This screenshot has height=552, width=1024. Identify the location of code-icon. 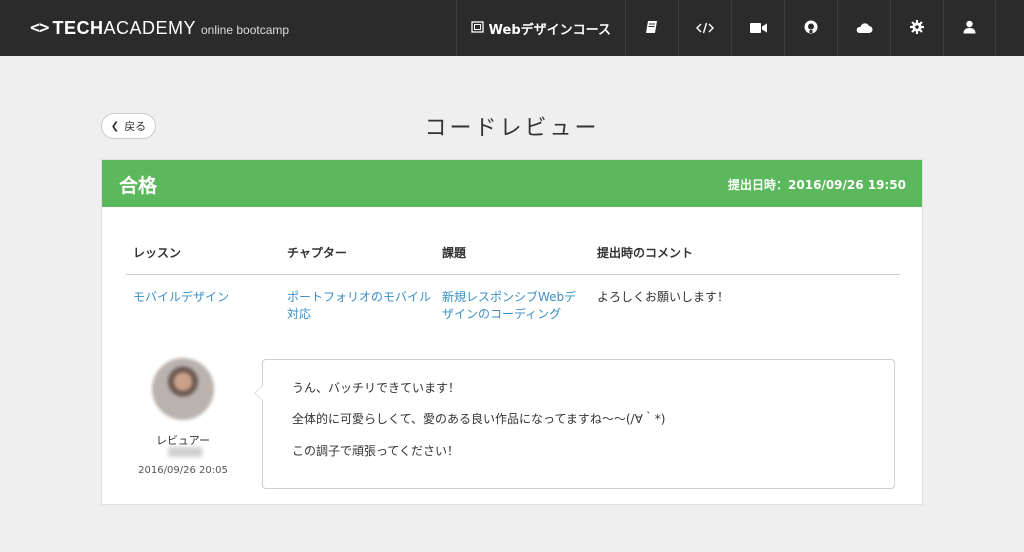
(705, 28).